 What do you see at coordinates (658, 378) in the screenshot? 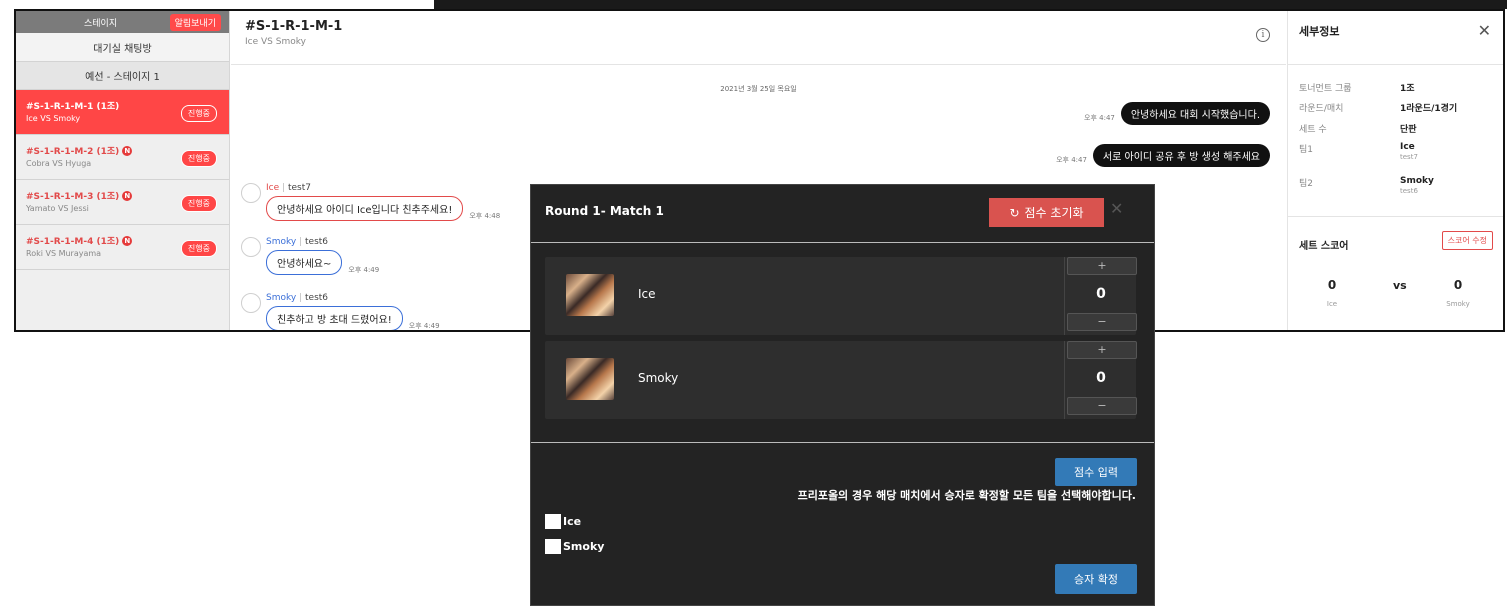
I see `team-name: Smoky` at bounding box center [658, 378].